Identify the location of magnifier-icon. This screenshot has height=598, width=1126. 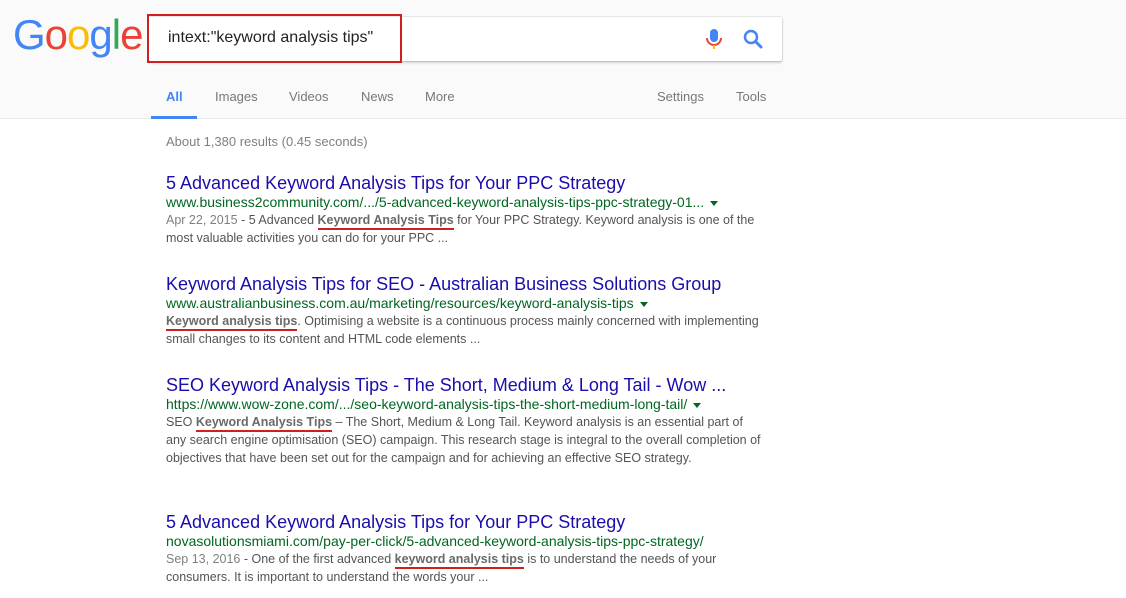
(753, 39).